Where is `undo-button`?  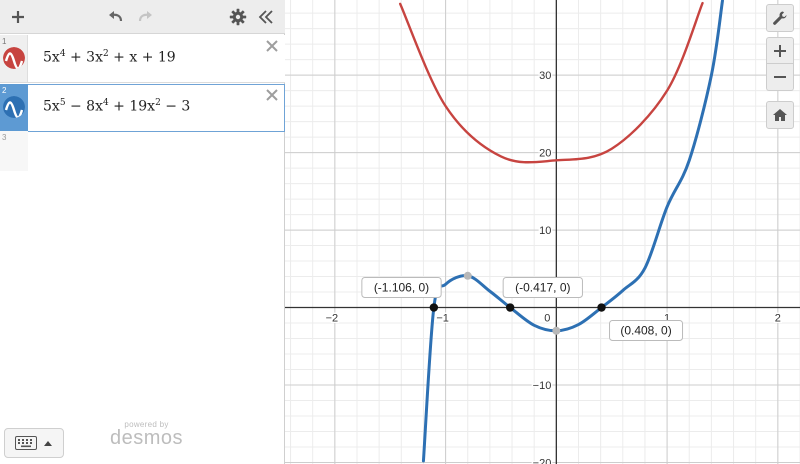 undo-button is located at coordinates (115, 17).